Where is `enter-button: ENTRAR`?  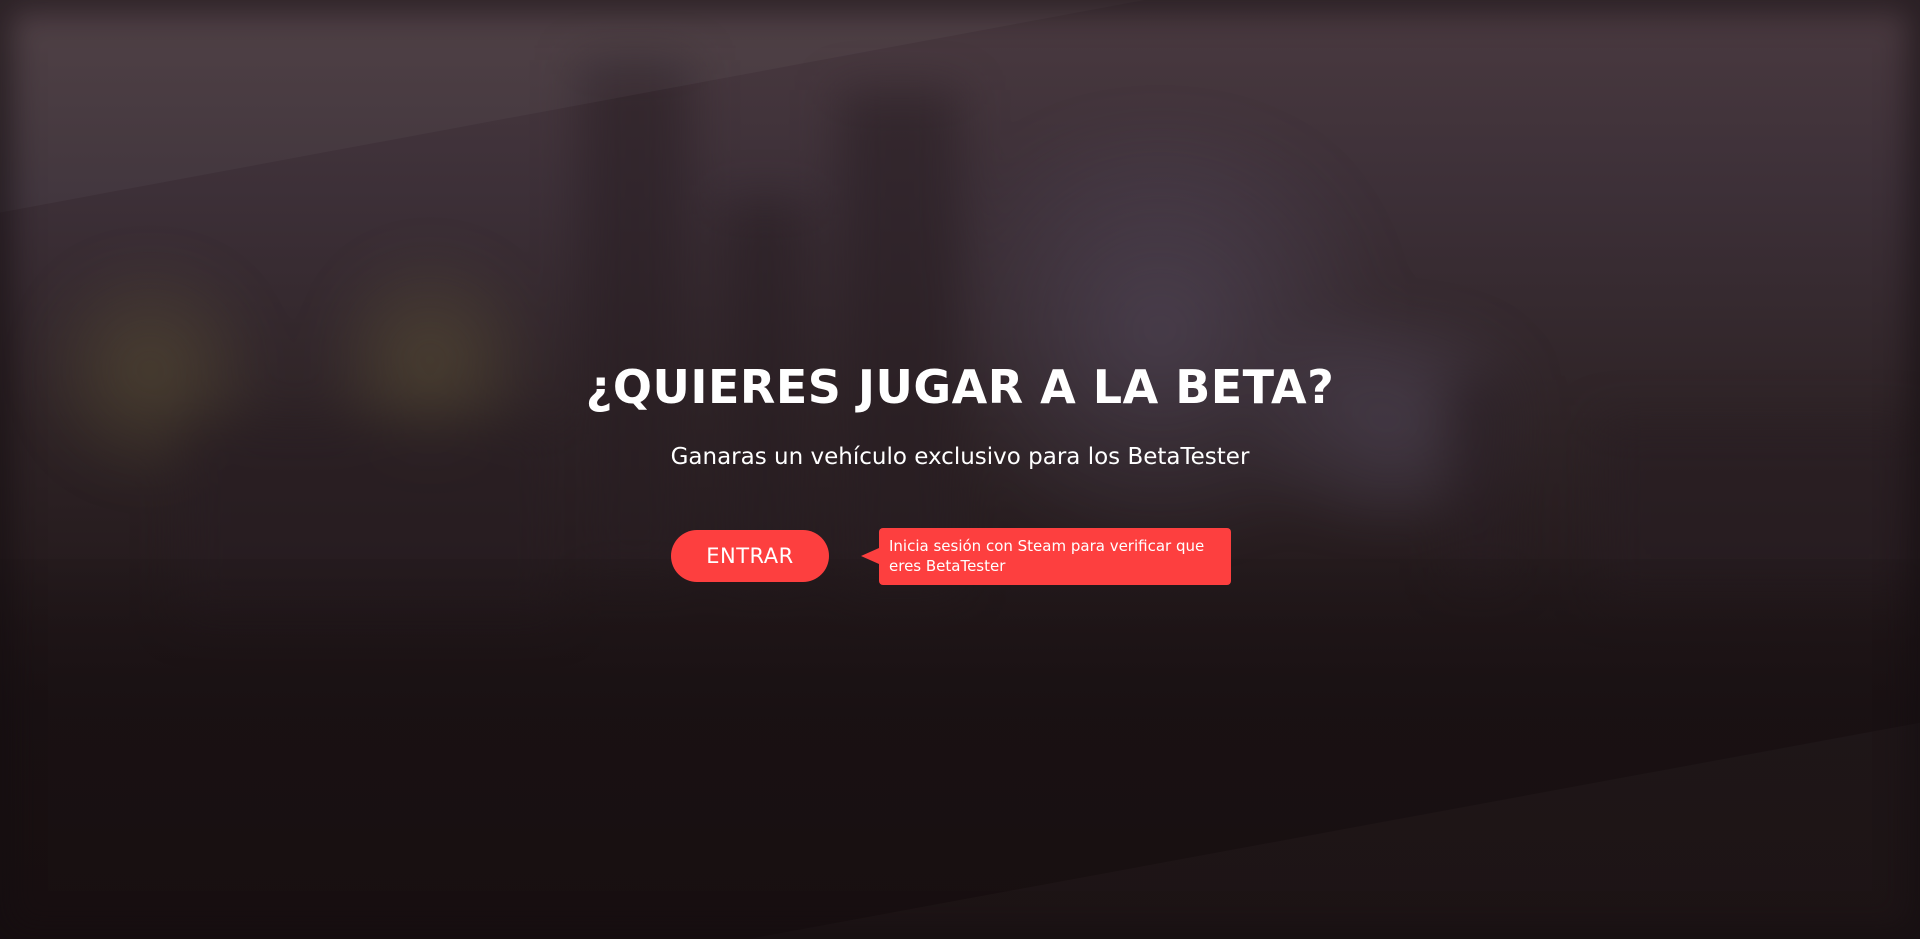
enter-button: ENTRAR is located at coordinates (750, 556).